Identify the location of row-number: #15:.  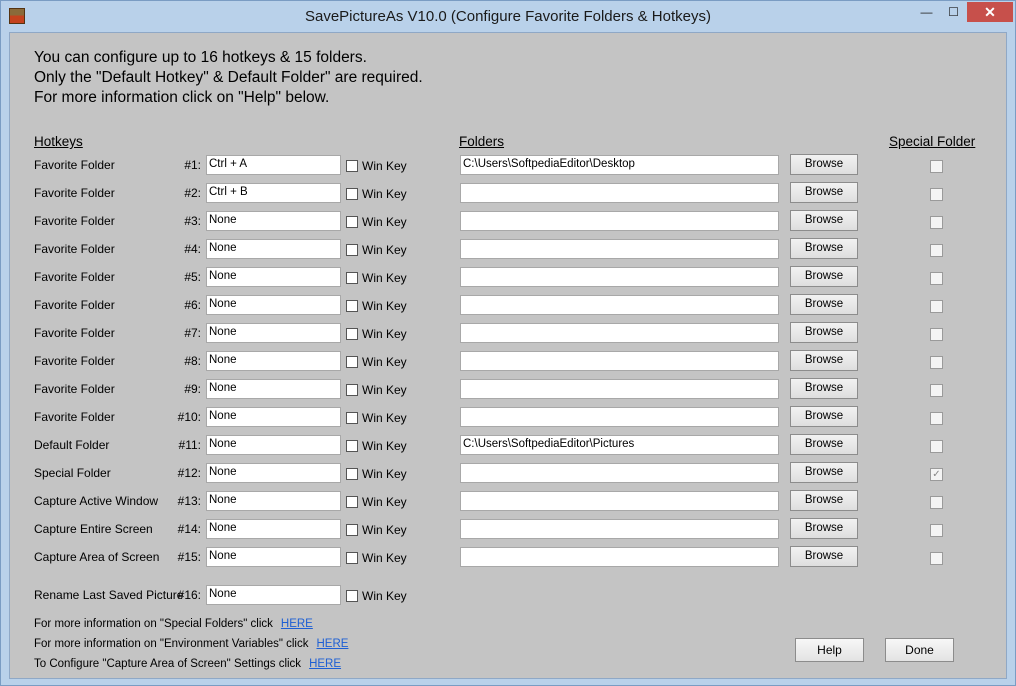
(189, 557).